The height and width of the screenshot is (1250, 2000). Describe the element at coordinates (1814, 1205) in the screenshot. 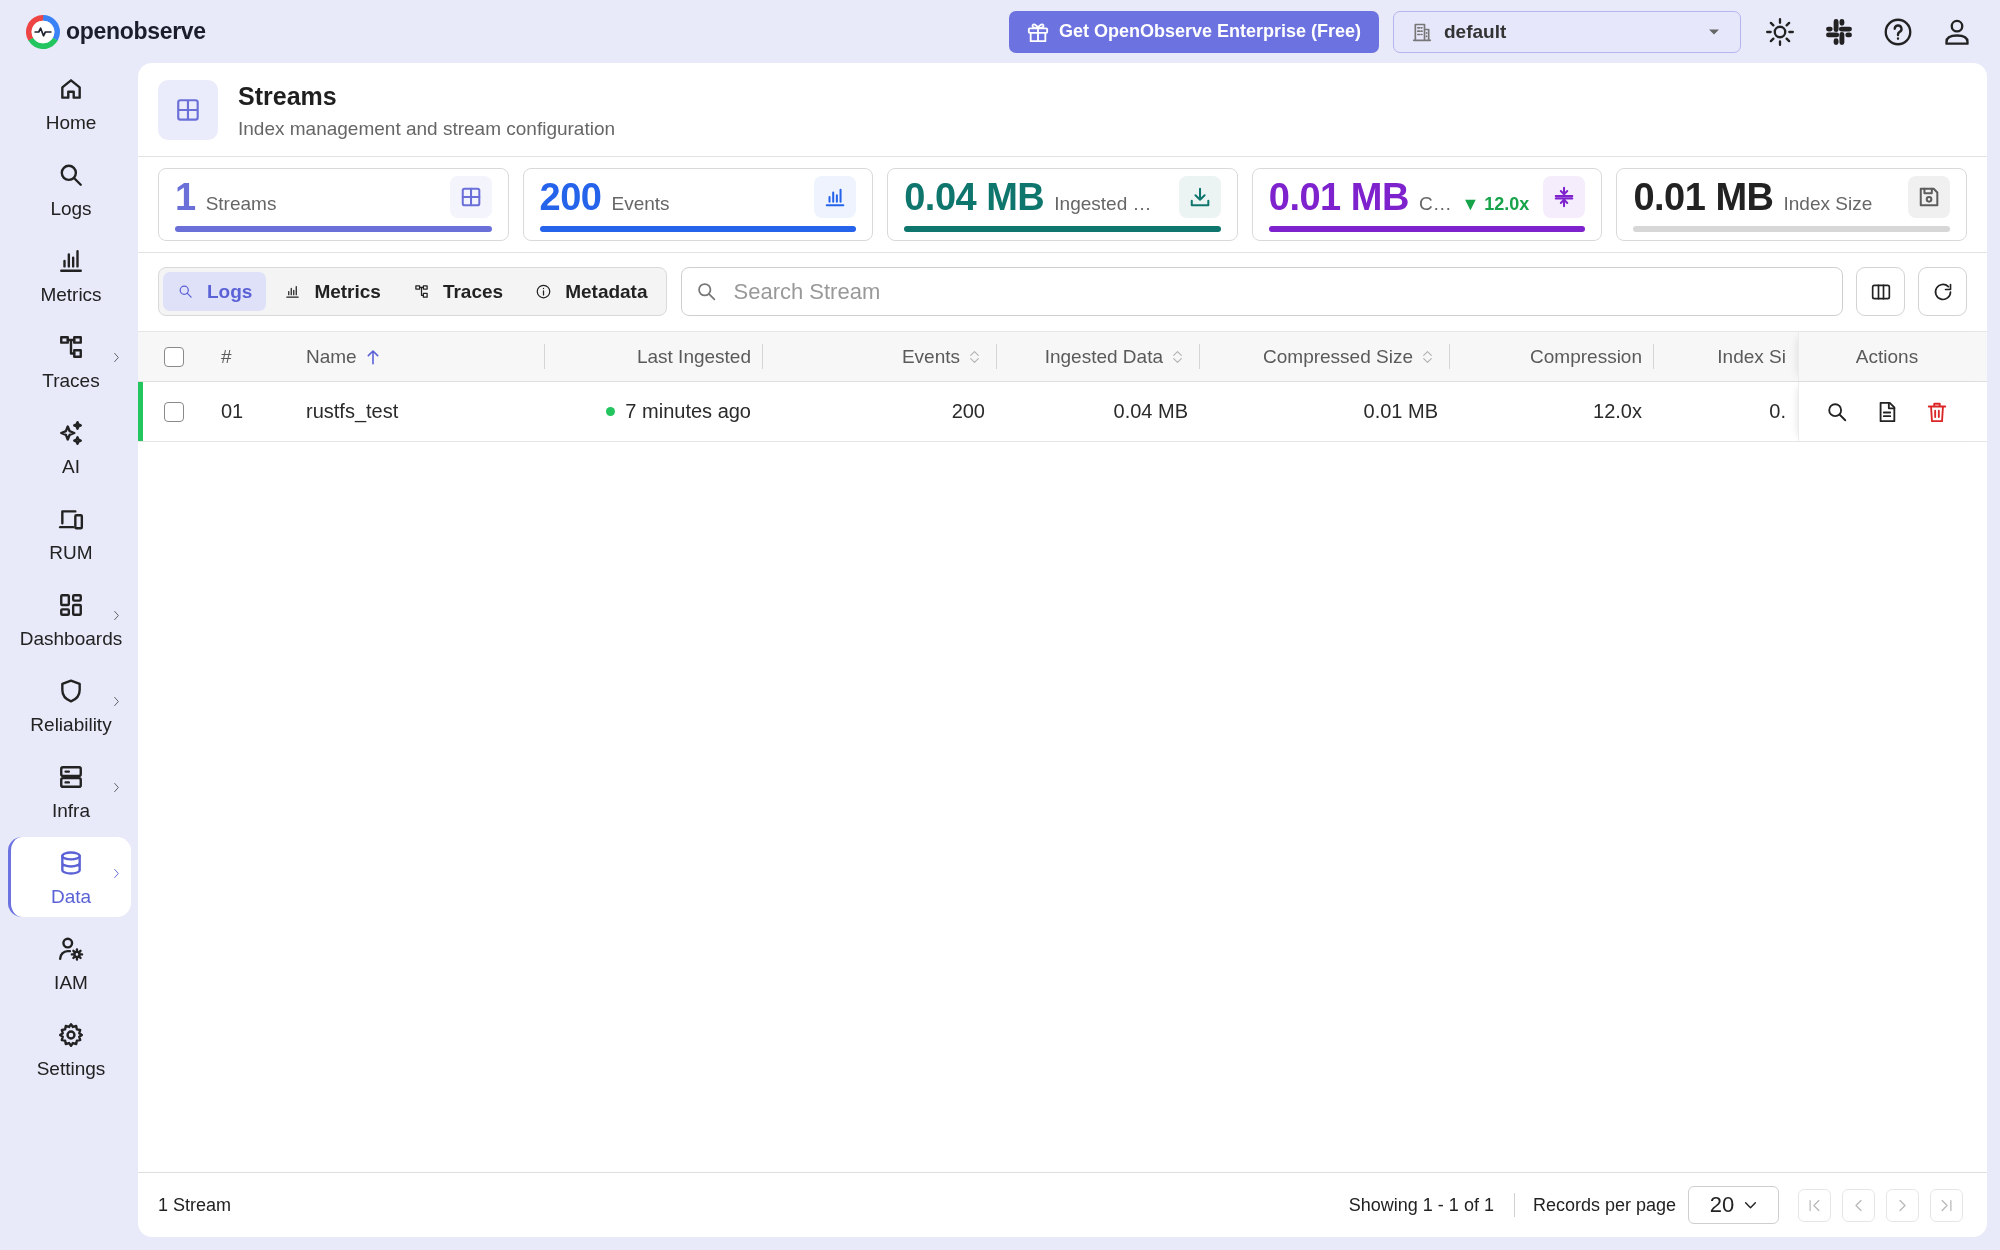

I see `first-page-icon` at that location.